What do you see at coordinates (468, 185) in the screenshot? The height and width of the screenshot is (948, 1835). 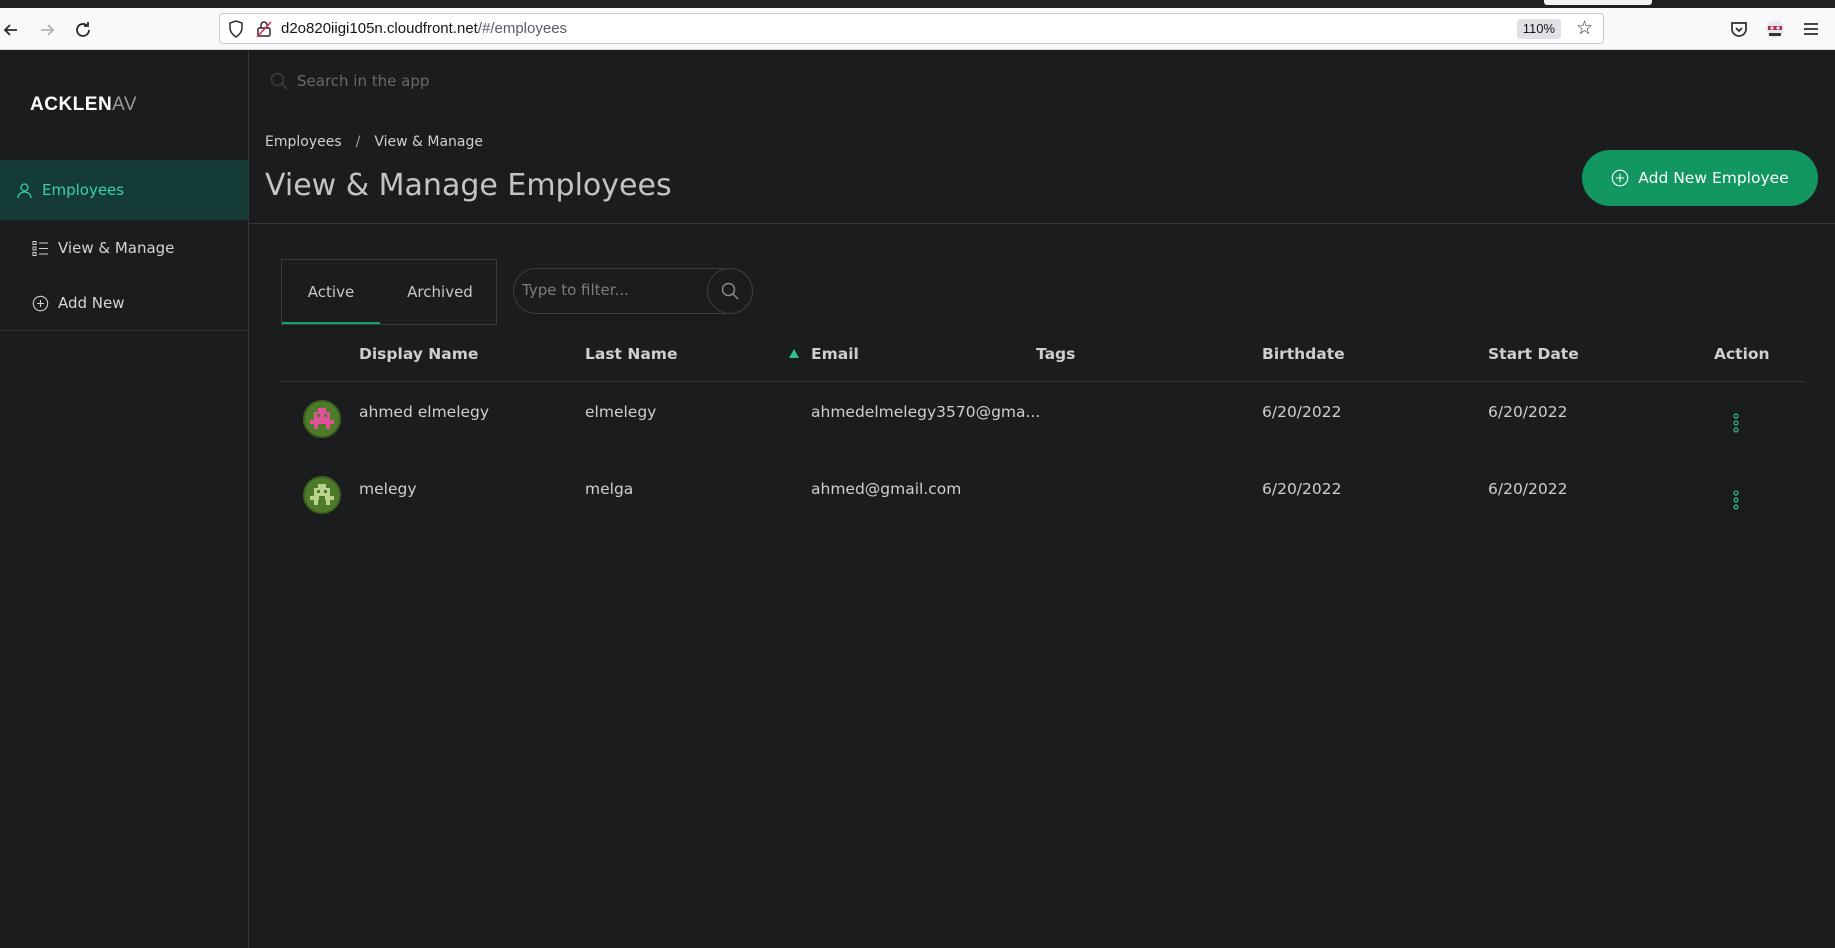 I see `page-title: View & Manage Employees` at bounding box center [468, 185].